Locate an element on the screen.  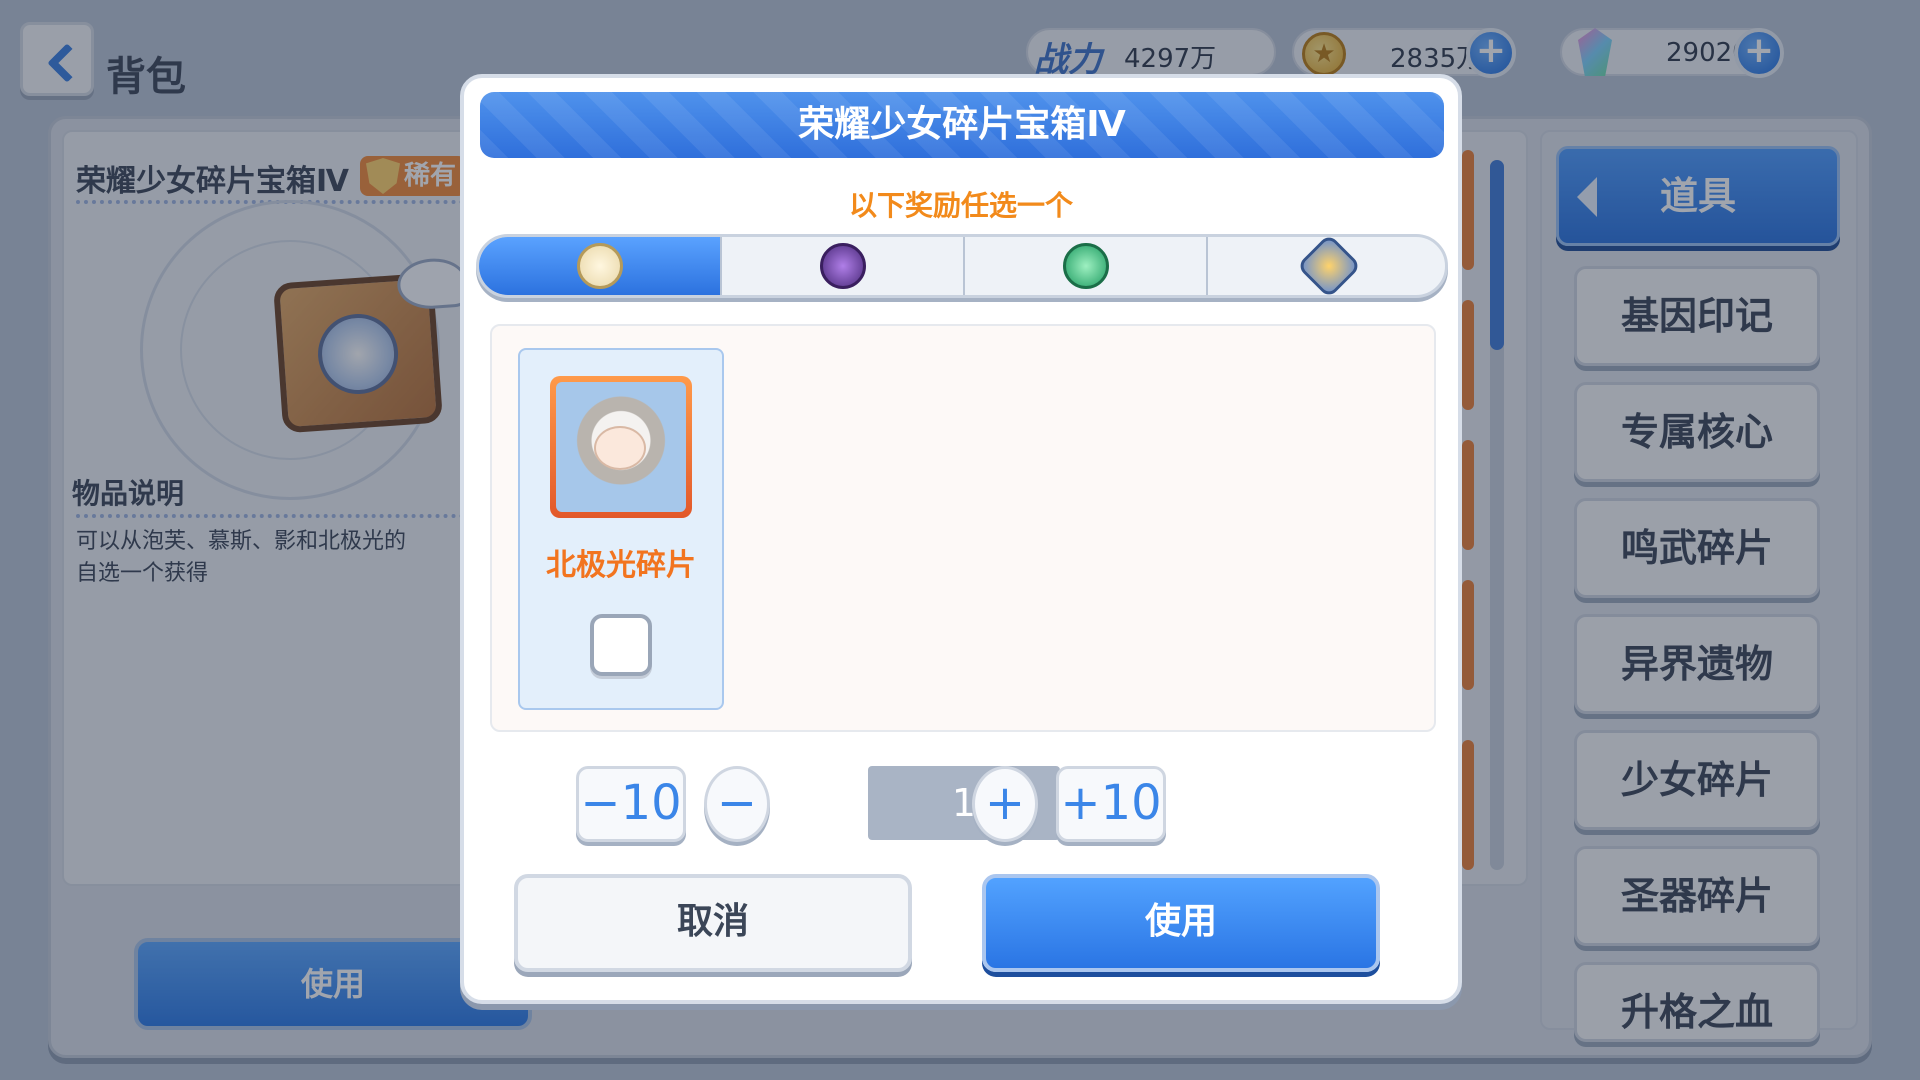
dialog-title: 荣耀少女碎片宝箱Ⅳ is located at coordinates (962, 124).